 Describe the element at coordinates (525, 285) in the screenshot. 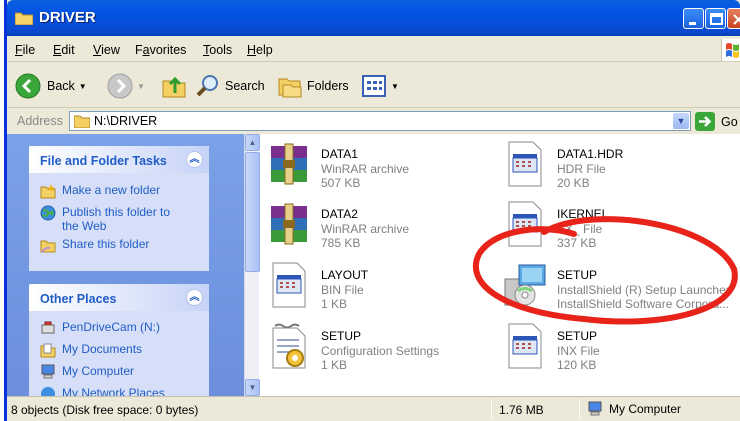

I see `installer-icon` at that location.